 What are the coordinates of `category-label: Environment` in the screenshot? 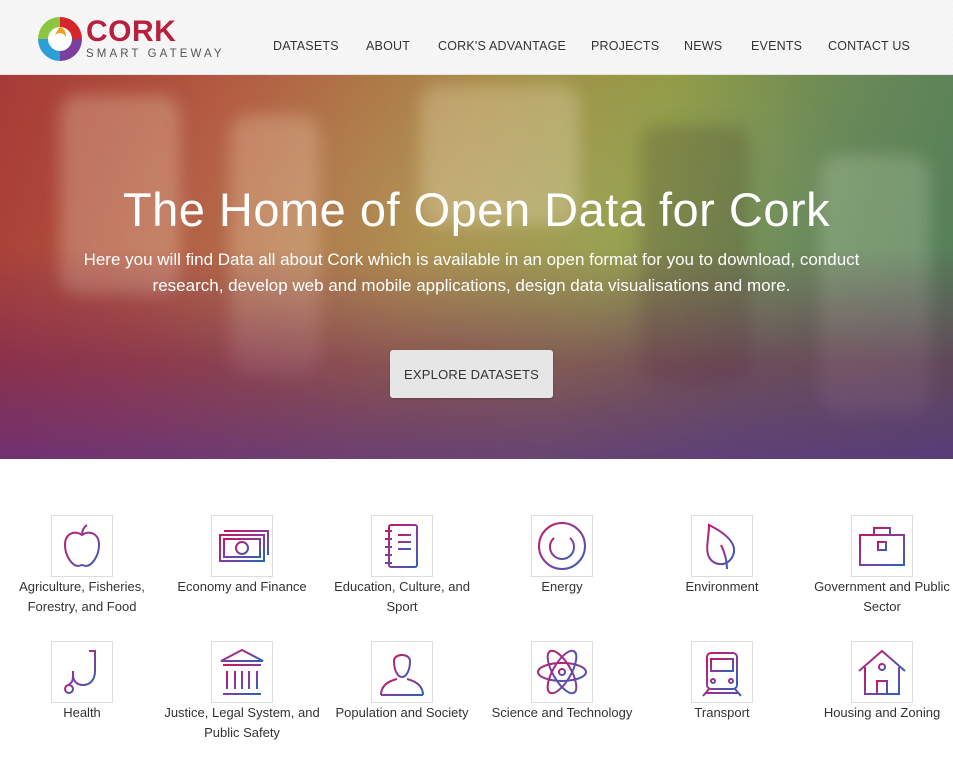 It's located at (722, 586).